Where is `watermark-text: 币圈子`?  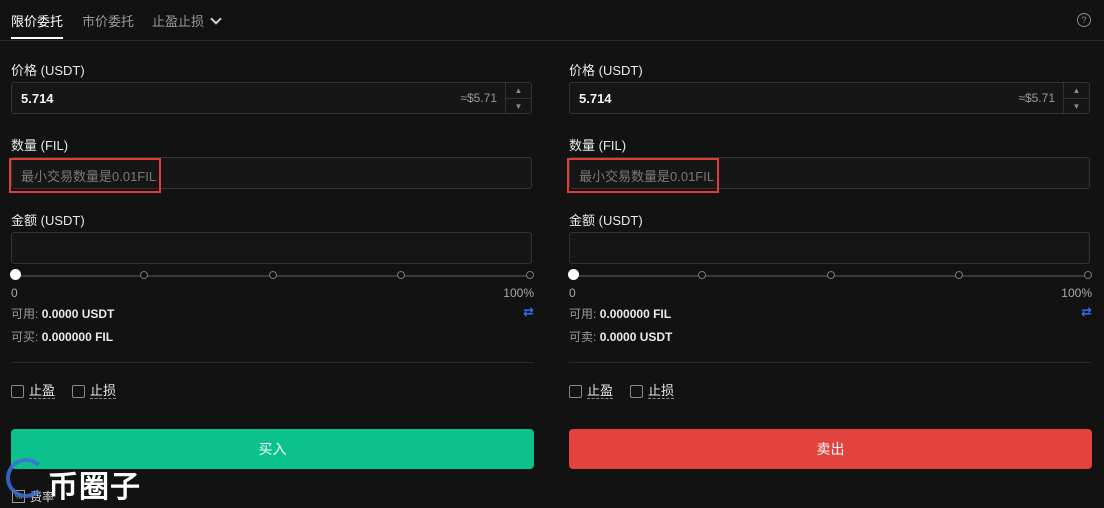
watermark-text: 币圈子 is located at coordinates (94, 487).